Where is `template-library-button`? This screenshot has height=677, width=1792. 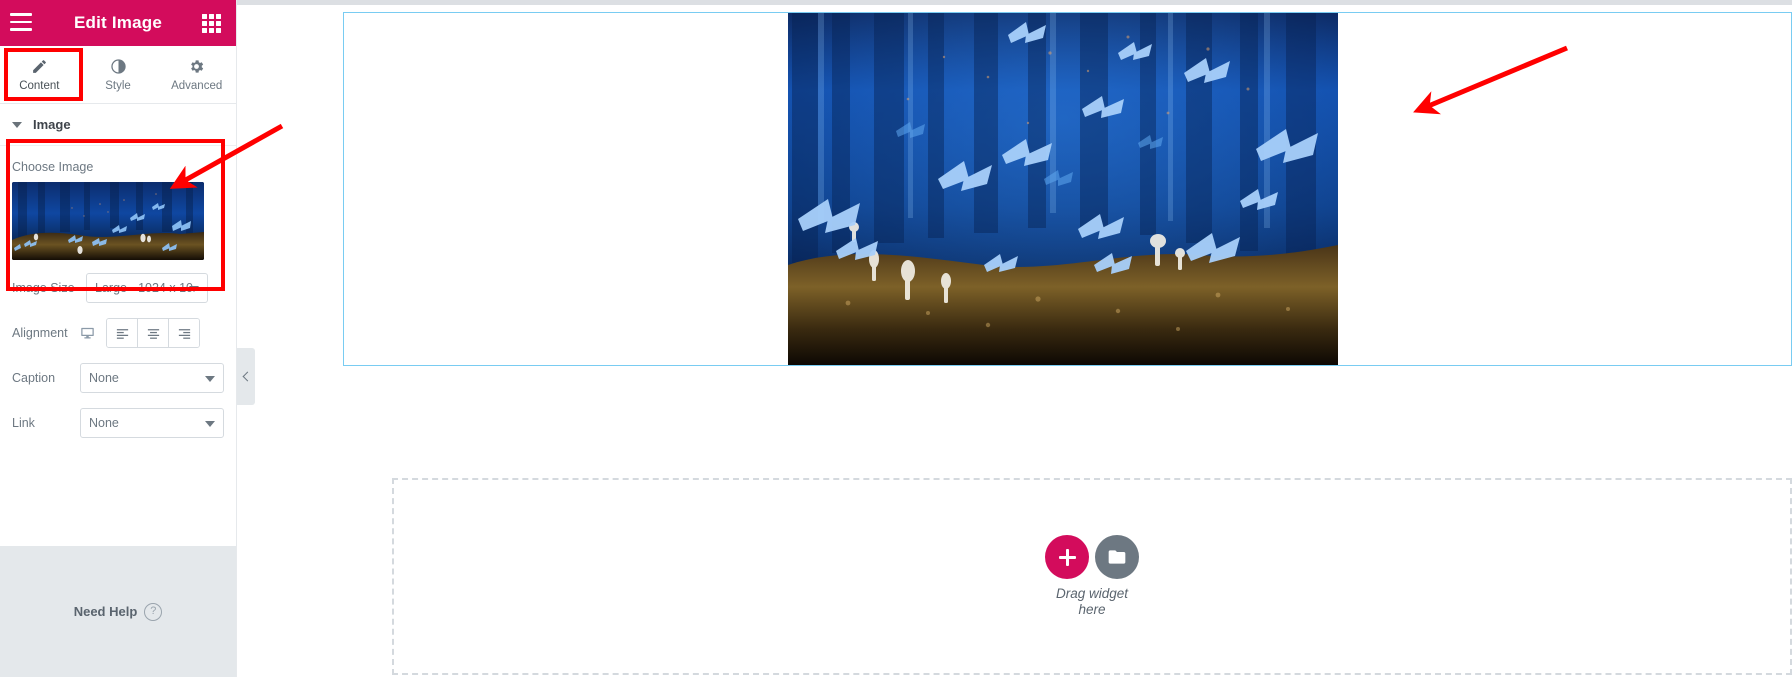 template-library-button is located at coordinates (1117, 557).